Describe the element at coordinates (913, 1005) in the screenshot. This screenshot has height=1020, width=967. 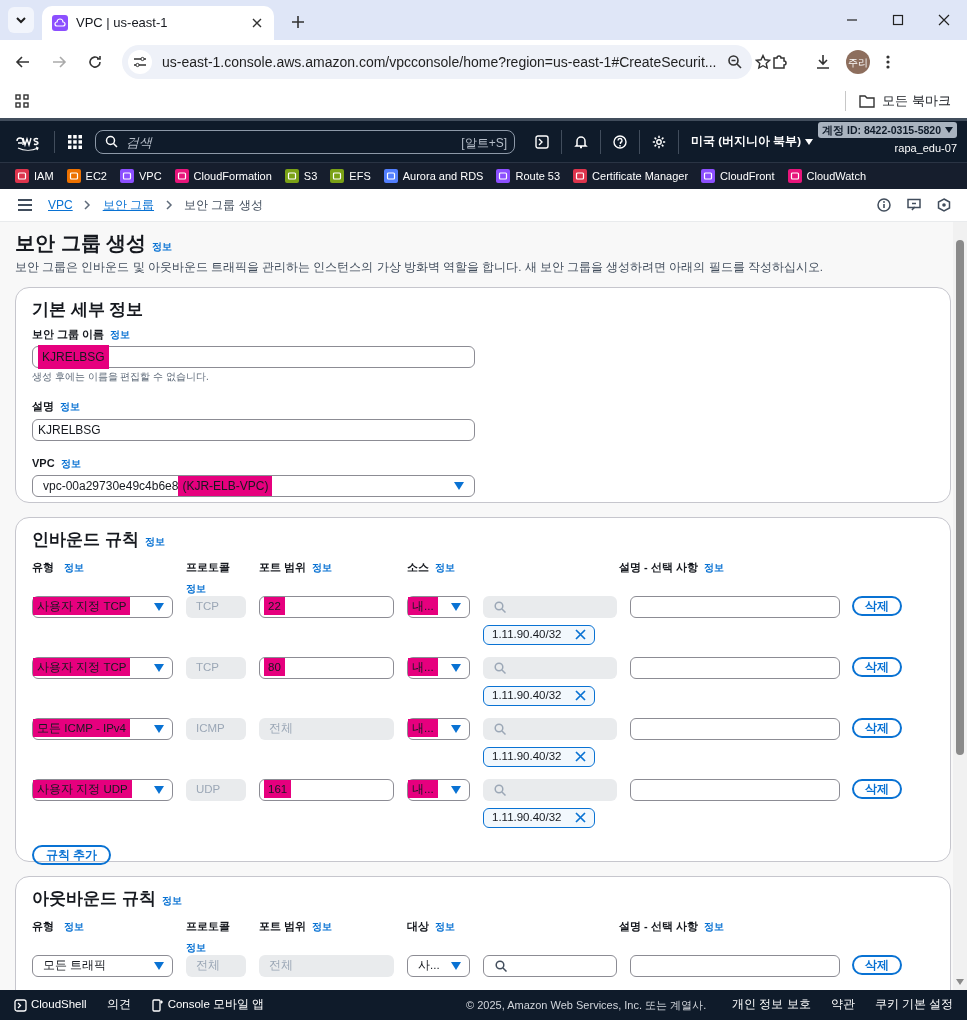
I see `footer-link: 쿠키 기본 설정` at that location.